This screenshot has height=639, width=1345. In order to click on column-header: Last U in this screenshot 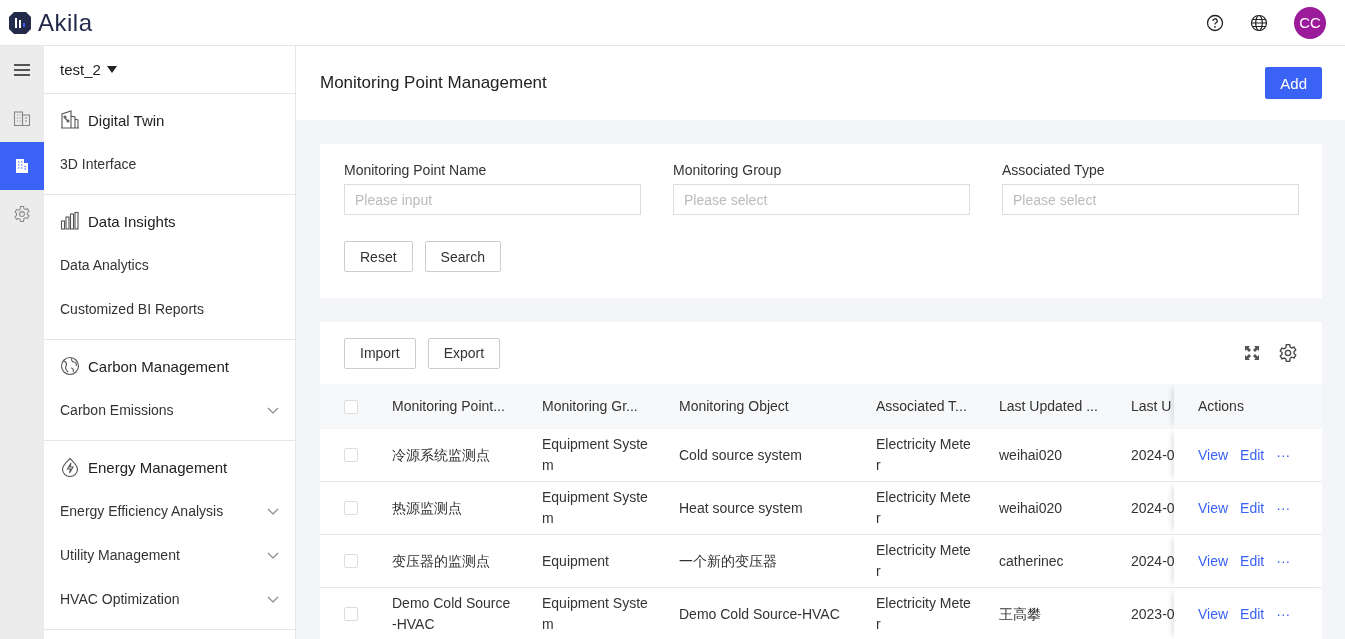, I will do `click(1151, 406)`.